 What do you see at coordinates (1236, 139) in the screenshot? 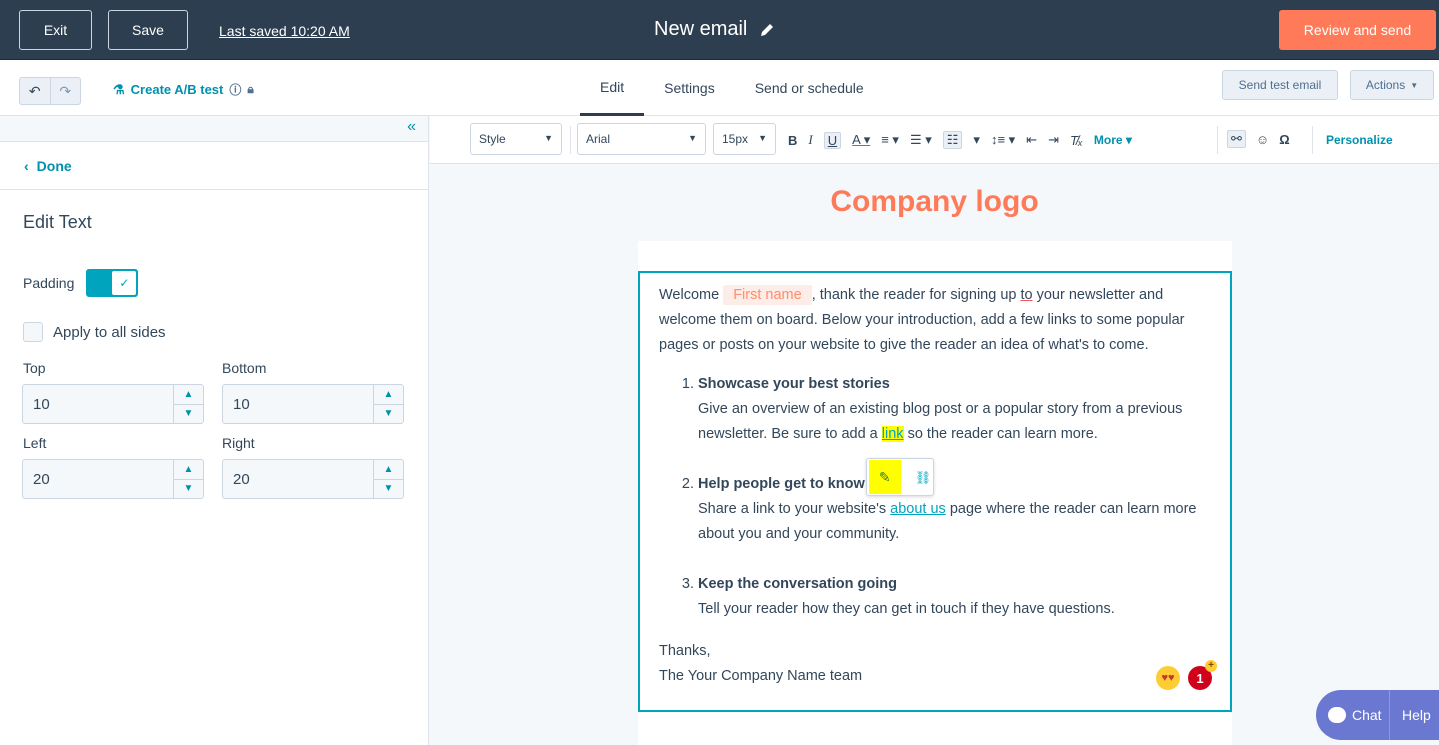
I see `link-icon: ⚯` at bounding box center [1236, 139].